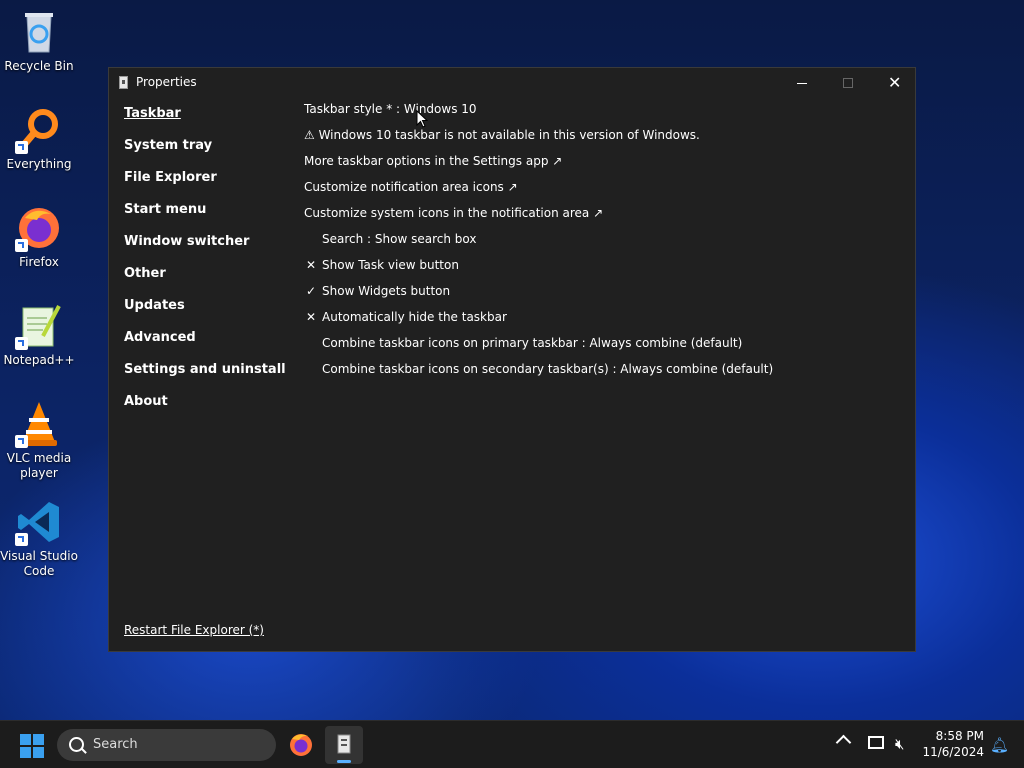 The image size is (1024, 768). What do you see at coordinates (422, 119) in the screenshot?
I see `mouse-cursor-icon` at bounding box center [422, 119].